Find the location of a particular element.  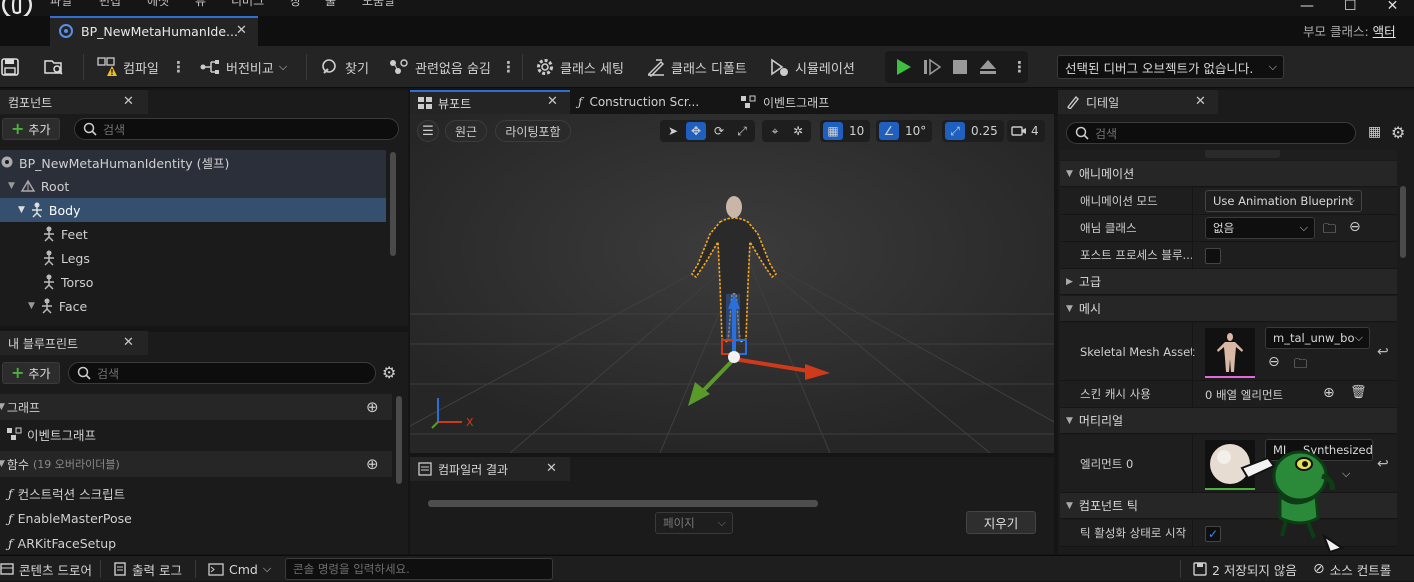

my-blueprint-scrollbar is located at coordinates (399, 440).